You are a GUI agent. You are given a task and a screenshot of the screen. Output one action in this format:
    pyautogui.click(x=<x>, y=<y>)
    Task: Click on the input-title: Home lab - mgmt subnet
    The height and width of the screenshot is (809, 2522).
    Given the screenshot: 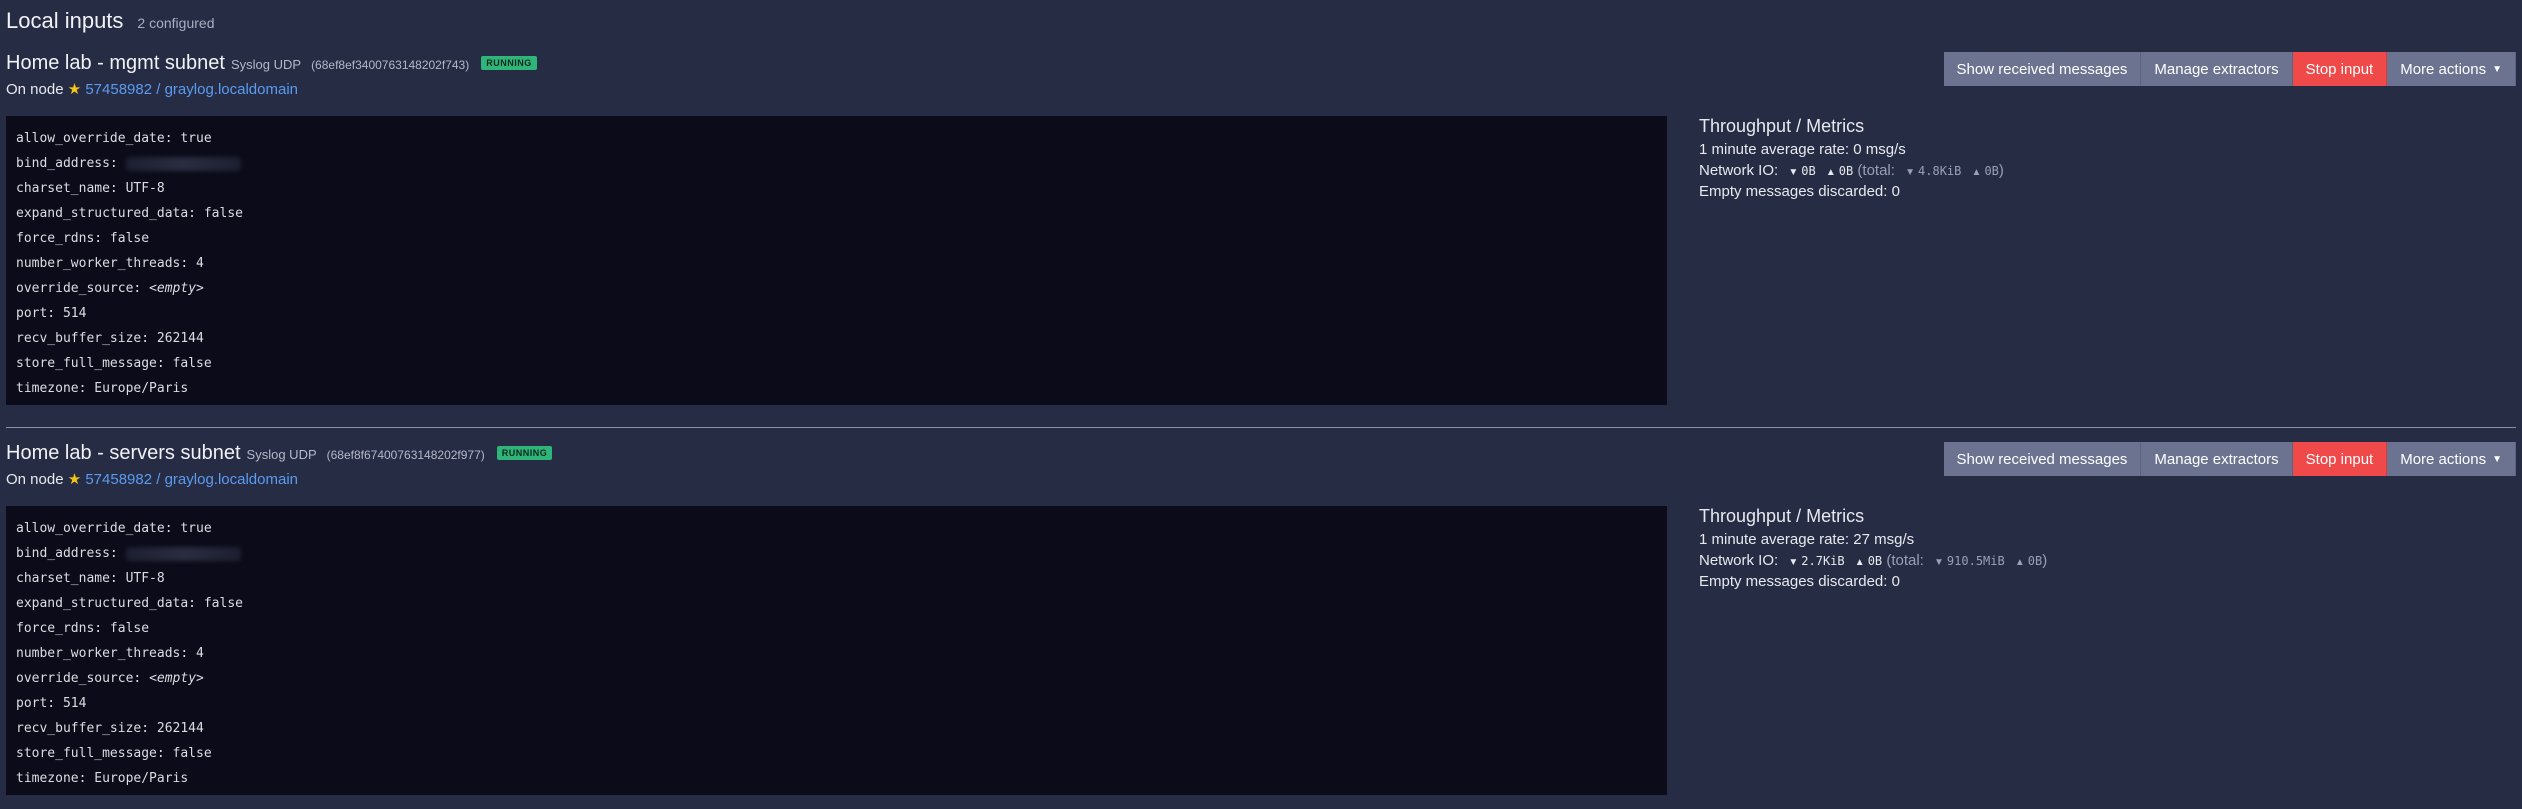 What is the action you would take?
    pyautogui.click(x=115, y=63)
    